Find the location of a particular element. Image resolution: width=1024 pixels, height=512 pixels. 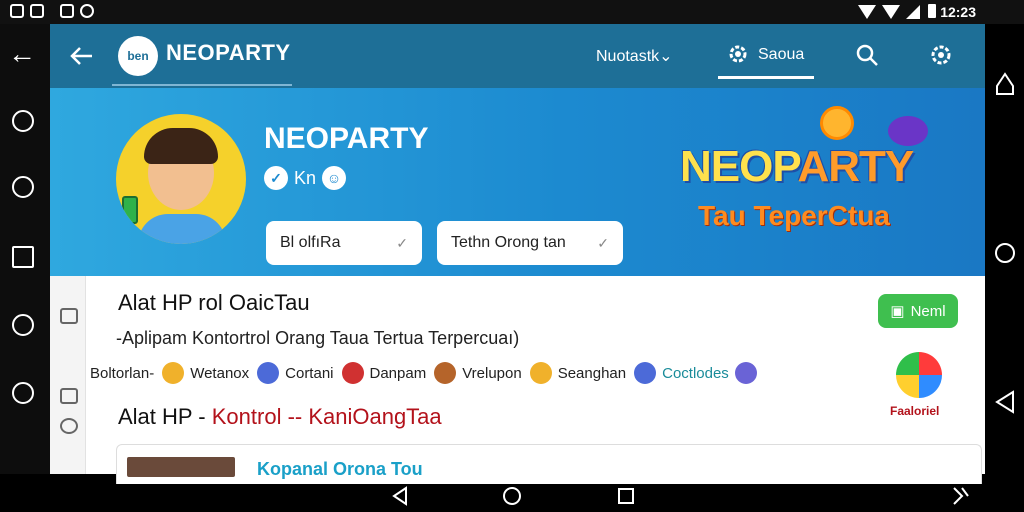

chip: Vrelupon is located at coordinates (478, 373).